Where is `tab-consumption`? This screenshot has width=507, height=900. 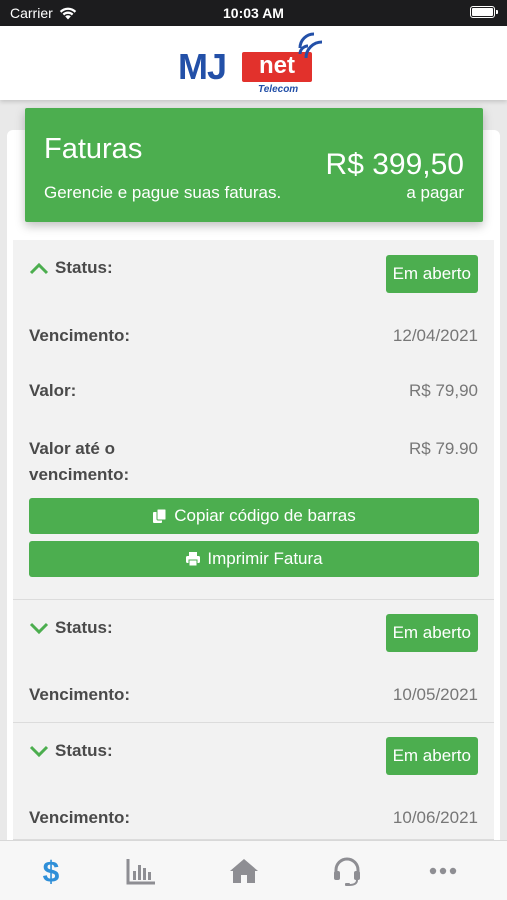
tab-consumption is located at coordinates (140, 870).